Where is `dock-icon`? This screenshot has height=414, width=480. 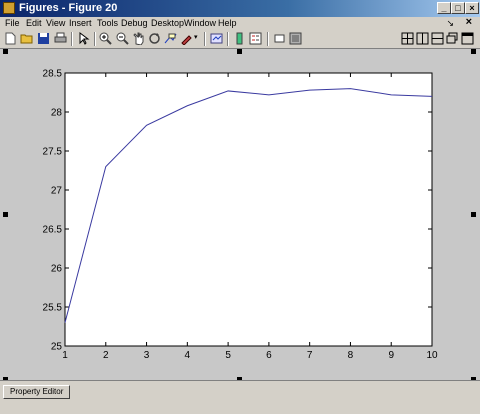
dock-icon is located at coordinates (467, 38).